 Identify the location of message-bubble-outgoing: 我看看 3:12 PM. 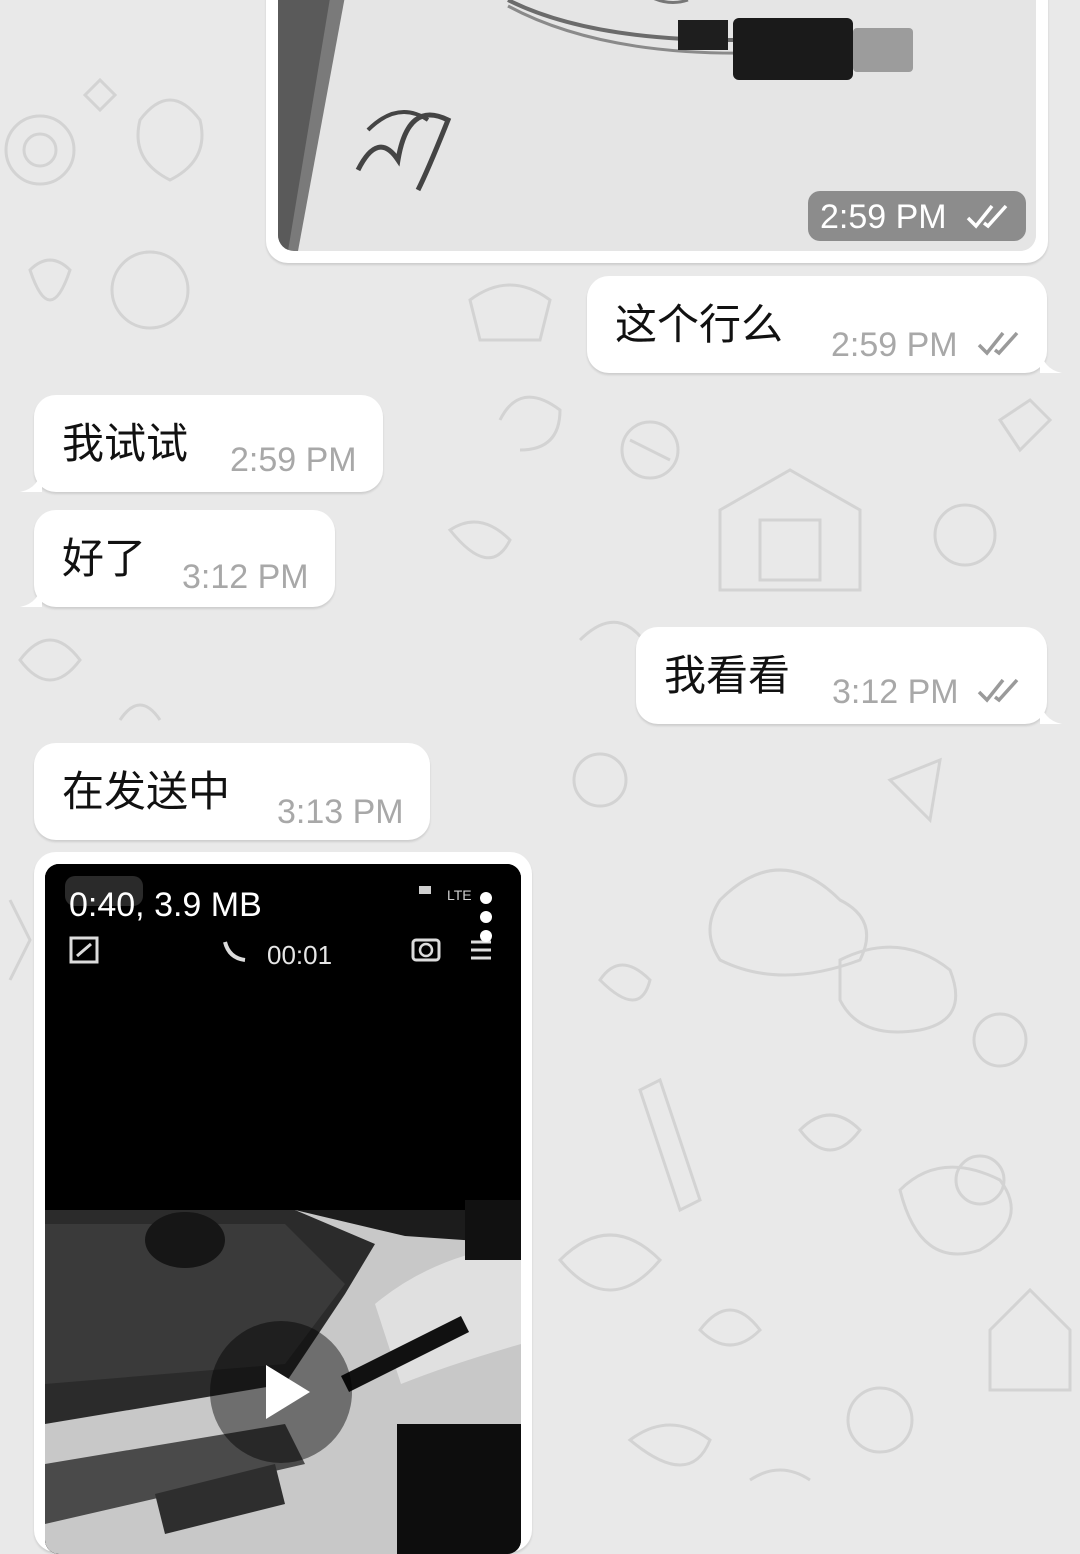
(841, 675).